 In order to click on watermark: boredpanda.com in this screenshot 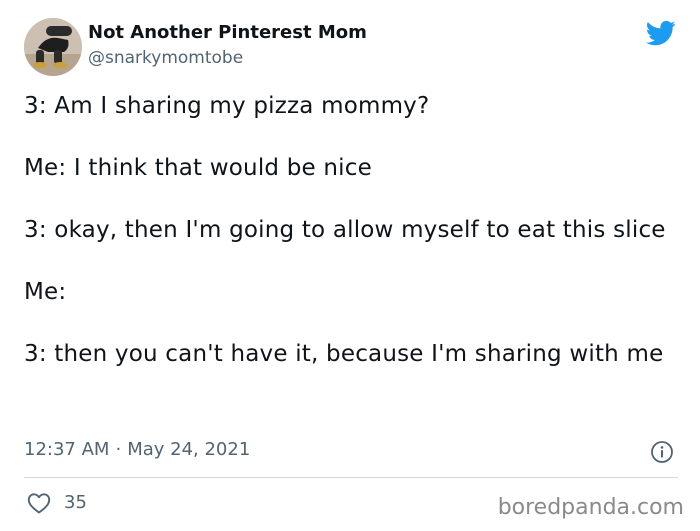, I will do `click(590, 507)`.